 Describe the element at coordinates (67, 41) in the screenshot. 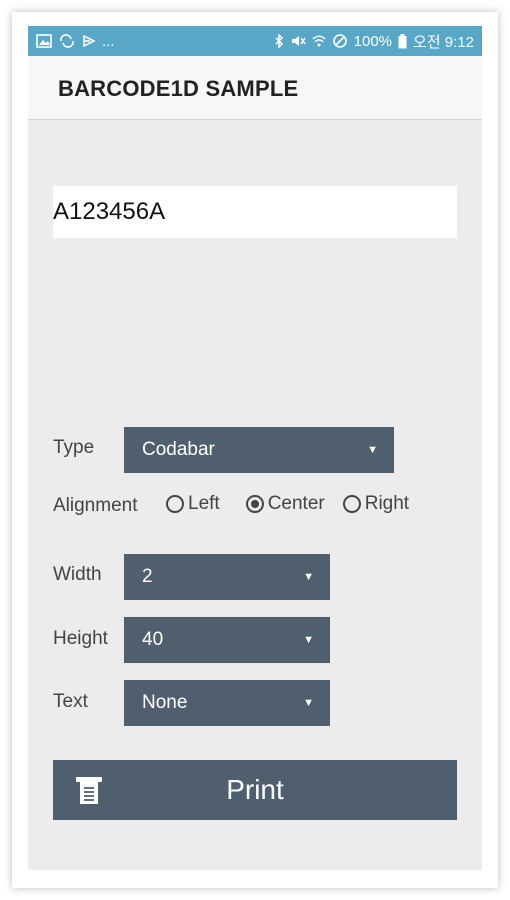

I see `sync-icon` at that location.